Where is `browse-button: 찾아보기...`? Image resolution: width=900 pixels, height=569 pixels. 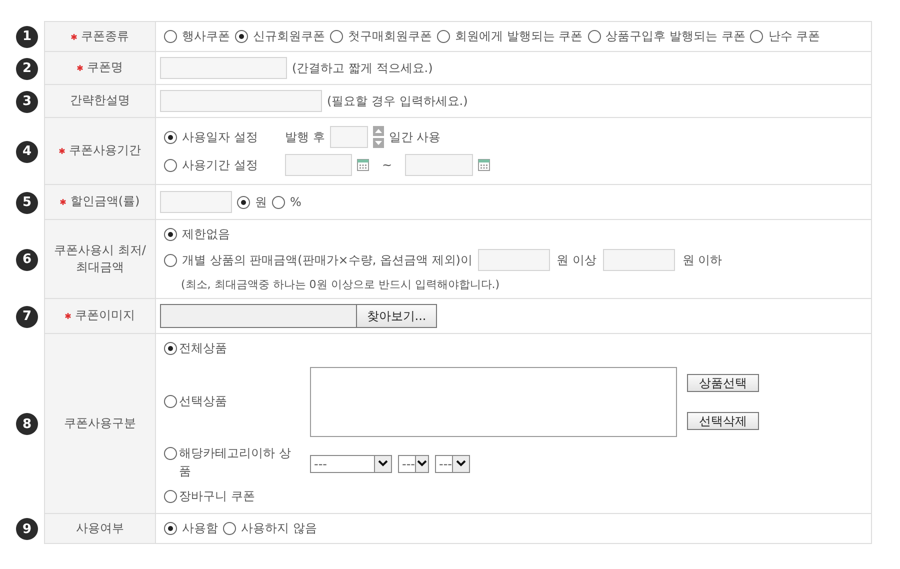 browse-button: 찾아보기... is located at coordinates (396, 316).